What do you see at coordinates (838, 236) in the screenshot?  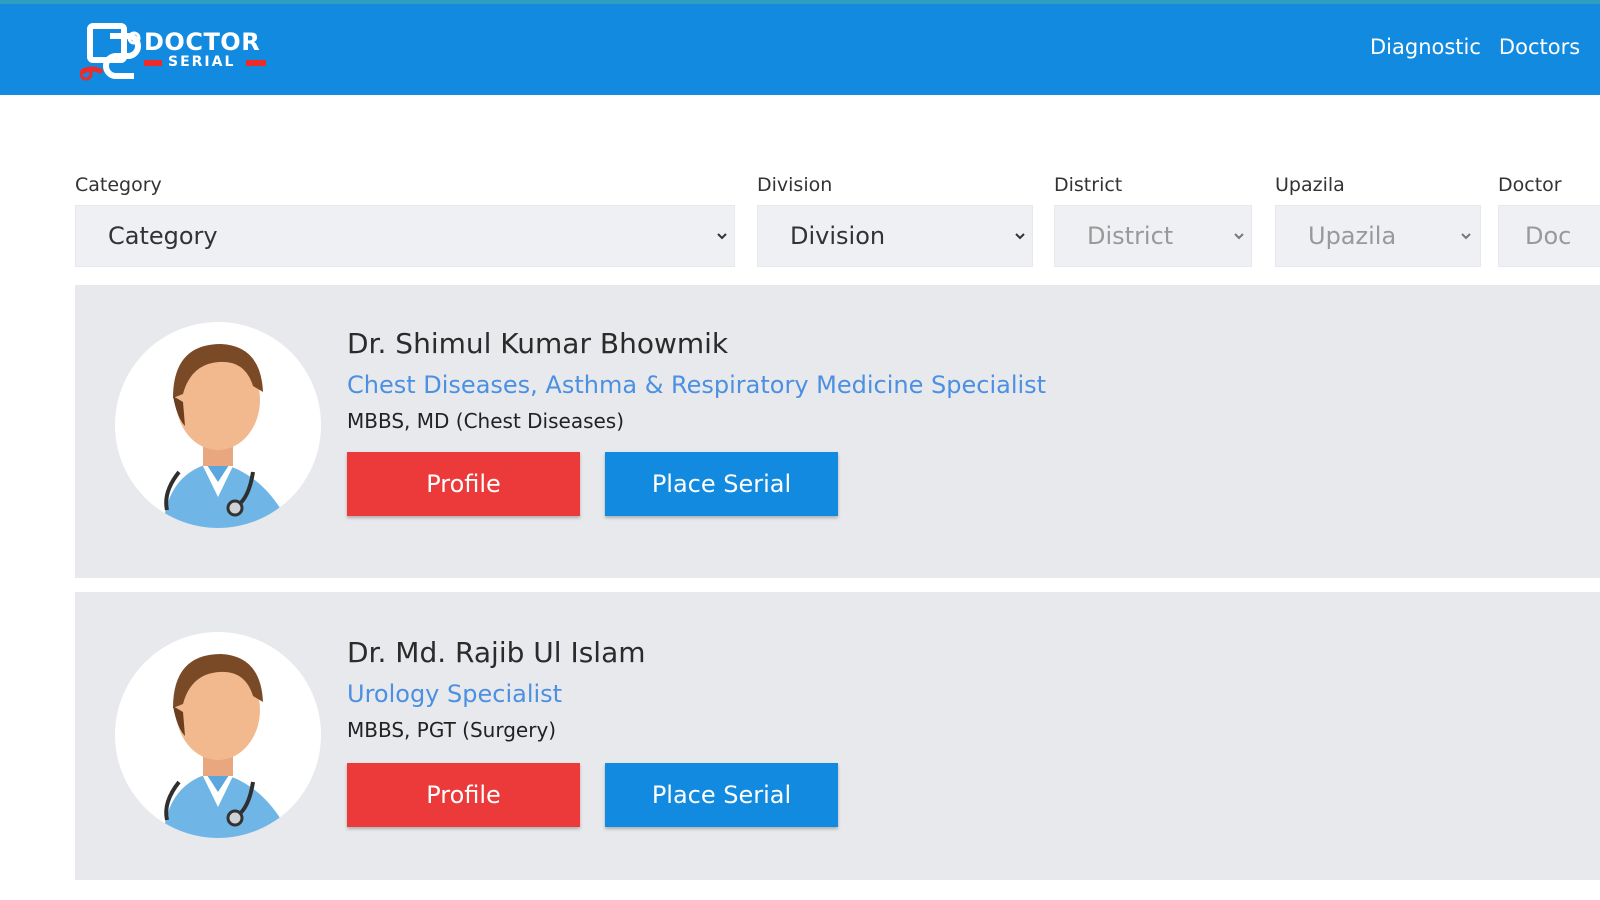 I see `division-select-value: Division` at bounding box center [838, 236].